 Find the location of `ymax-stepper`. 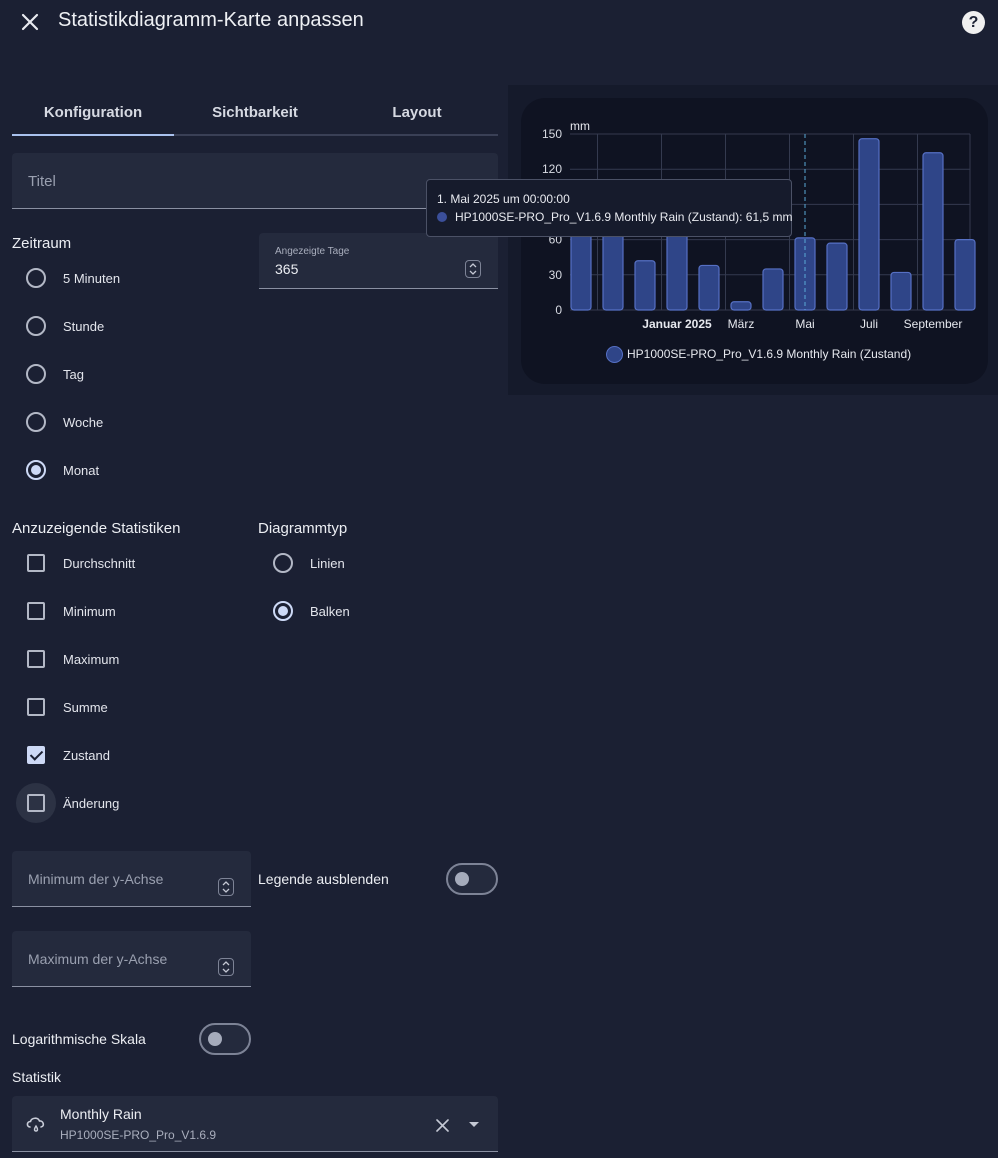

ymax-stepper is located at coordinates (226, 967).